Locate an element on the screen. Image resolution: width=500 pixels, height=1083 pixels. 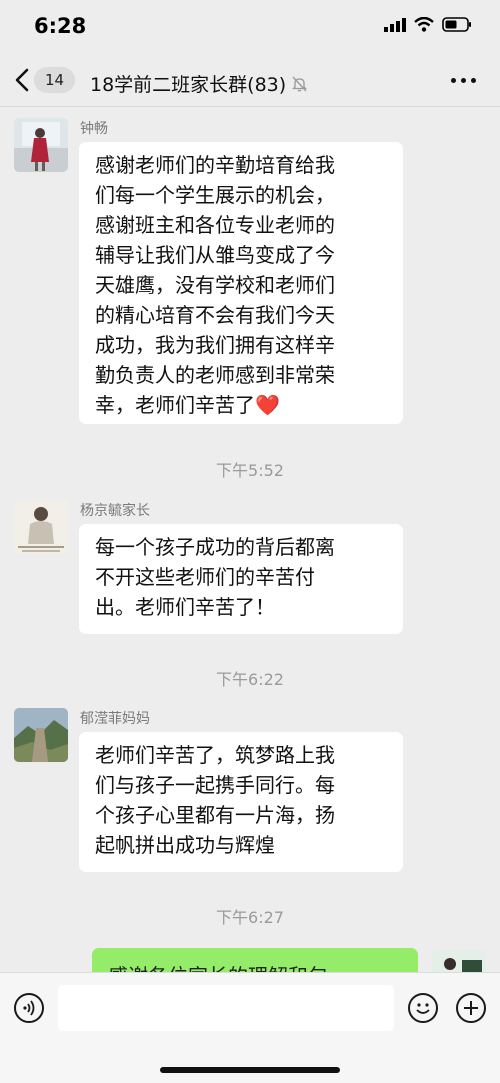
nav-bar: 14 18学前二班家长群(83) is located at coordinates (250, 81).